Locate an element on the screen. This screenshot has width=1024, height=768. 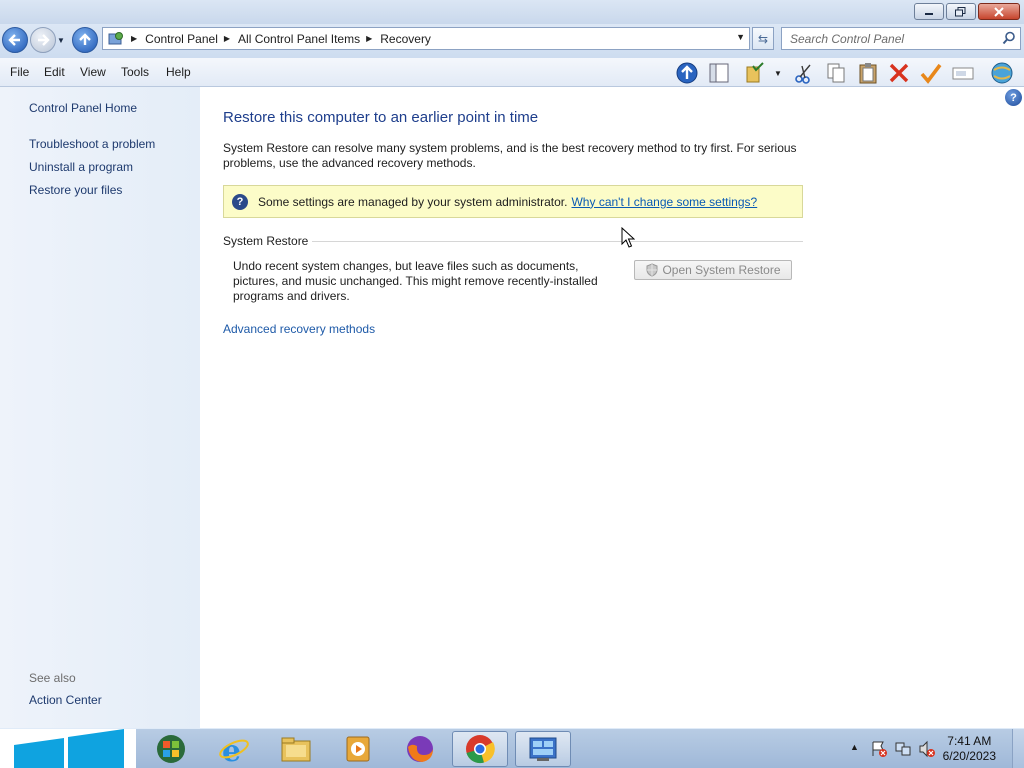
system-tray: ▲ 7:41 AM 6/20/2023 is located at coordinates (934, 748).